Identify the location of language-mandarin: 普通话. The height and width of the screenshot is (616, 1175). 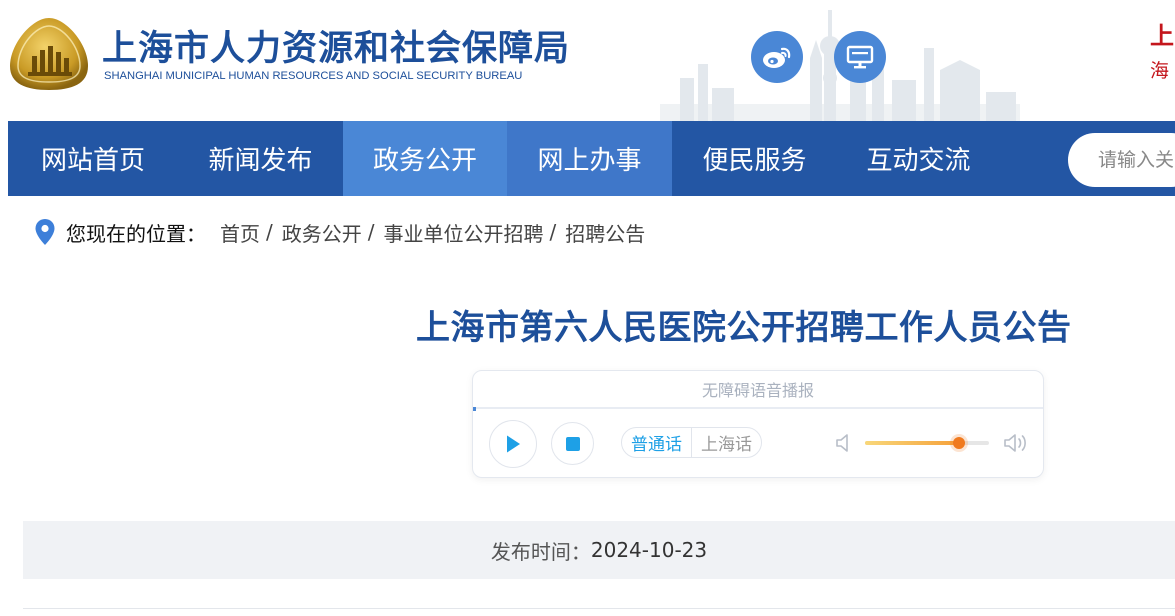
(656, 442).